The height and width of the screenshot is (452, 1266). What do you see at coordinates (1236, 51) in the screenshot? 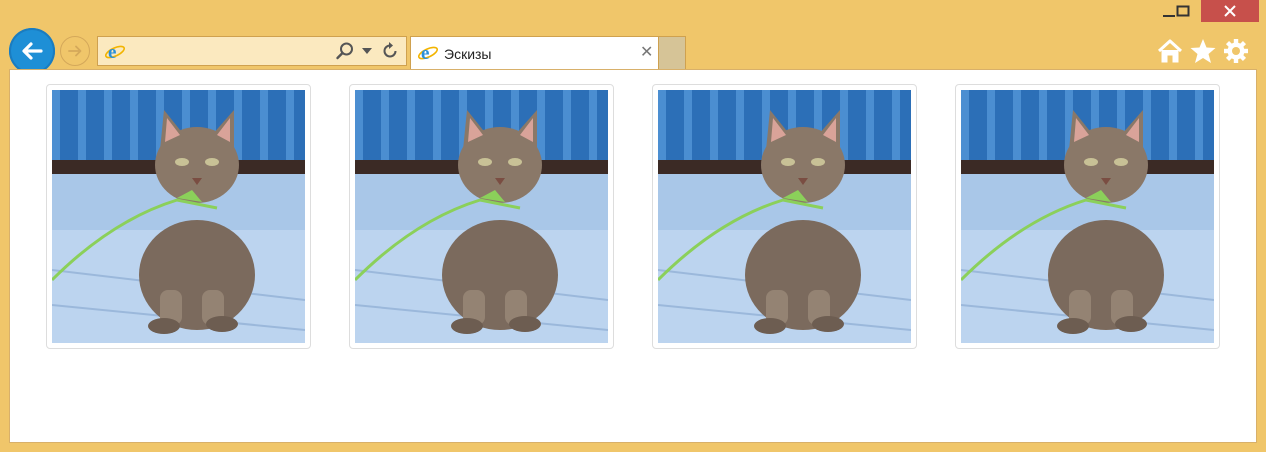
I see `gear-icon` at bounding box center [1236, 51].